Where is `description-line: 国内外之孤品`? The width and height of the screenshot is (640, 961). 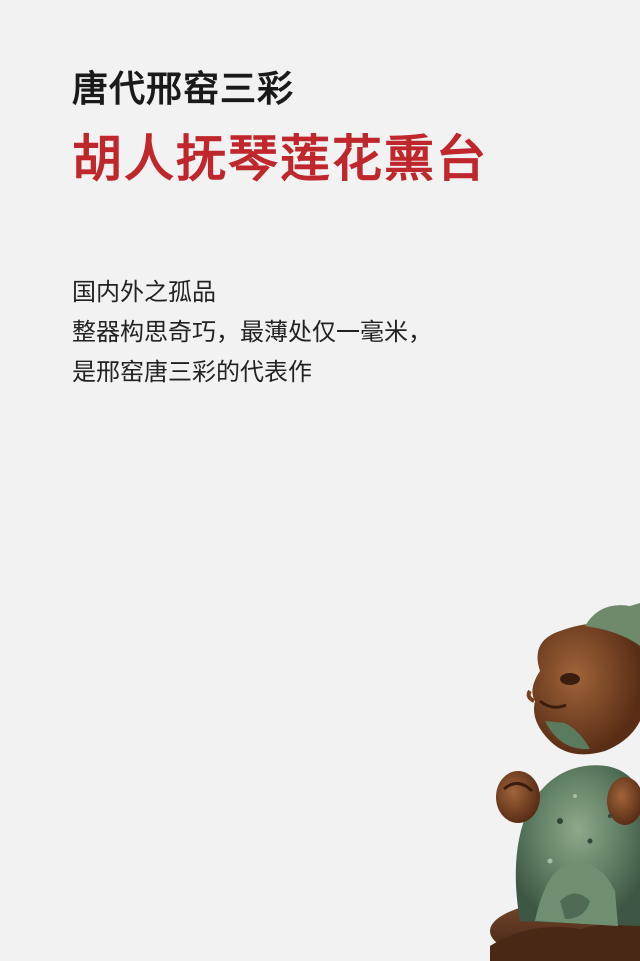
description-line: 国内外之孤品 is located at coordinates (144, 292).